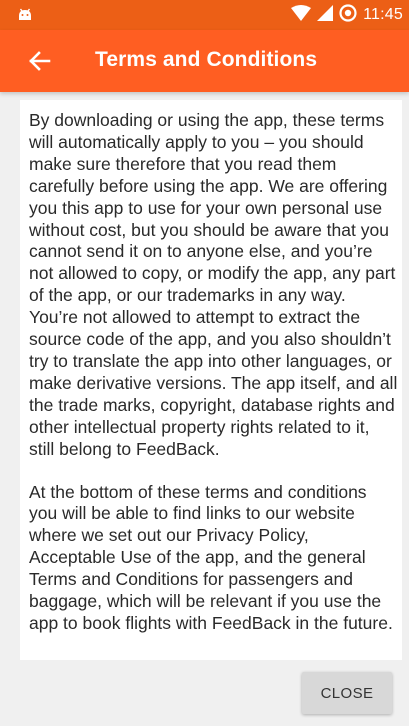 This screenshot has width=409, height=726. I want to click on page-title: Terms and Conditions, so click(206, 59).